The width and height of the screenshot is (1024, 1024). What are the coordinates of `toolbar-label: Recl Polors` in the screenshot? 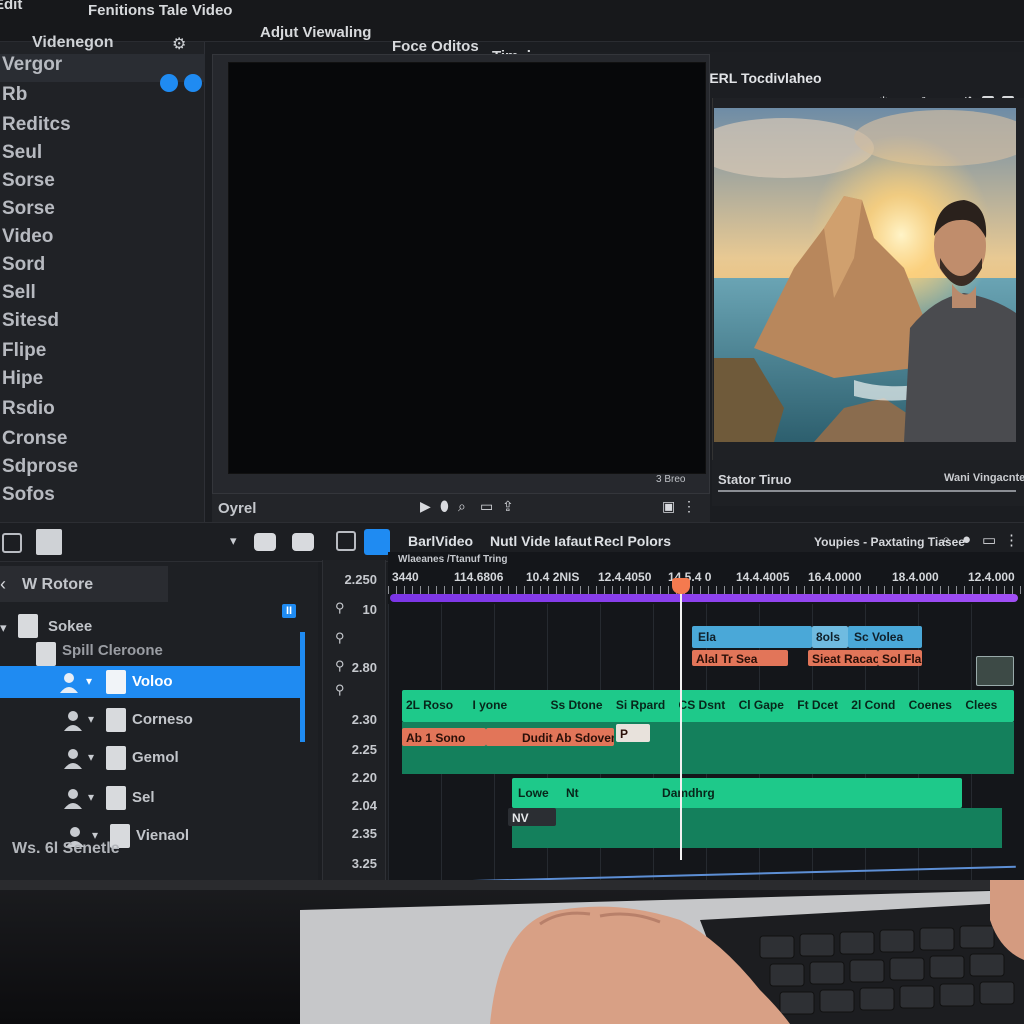 It's located at (632, 541).